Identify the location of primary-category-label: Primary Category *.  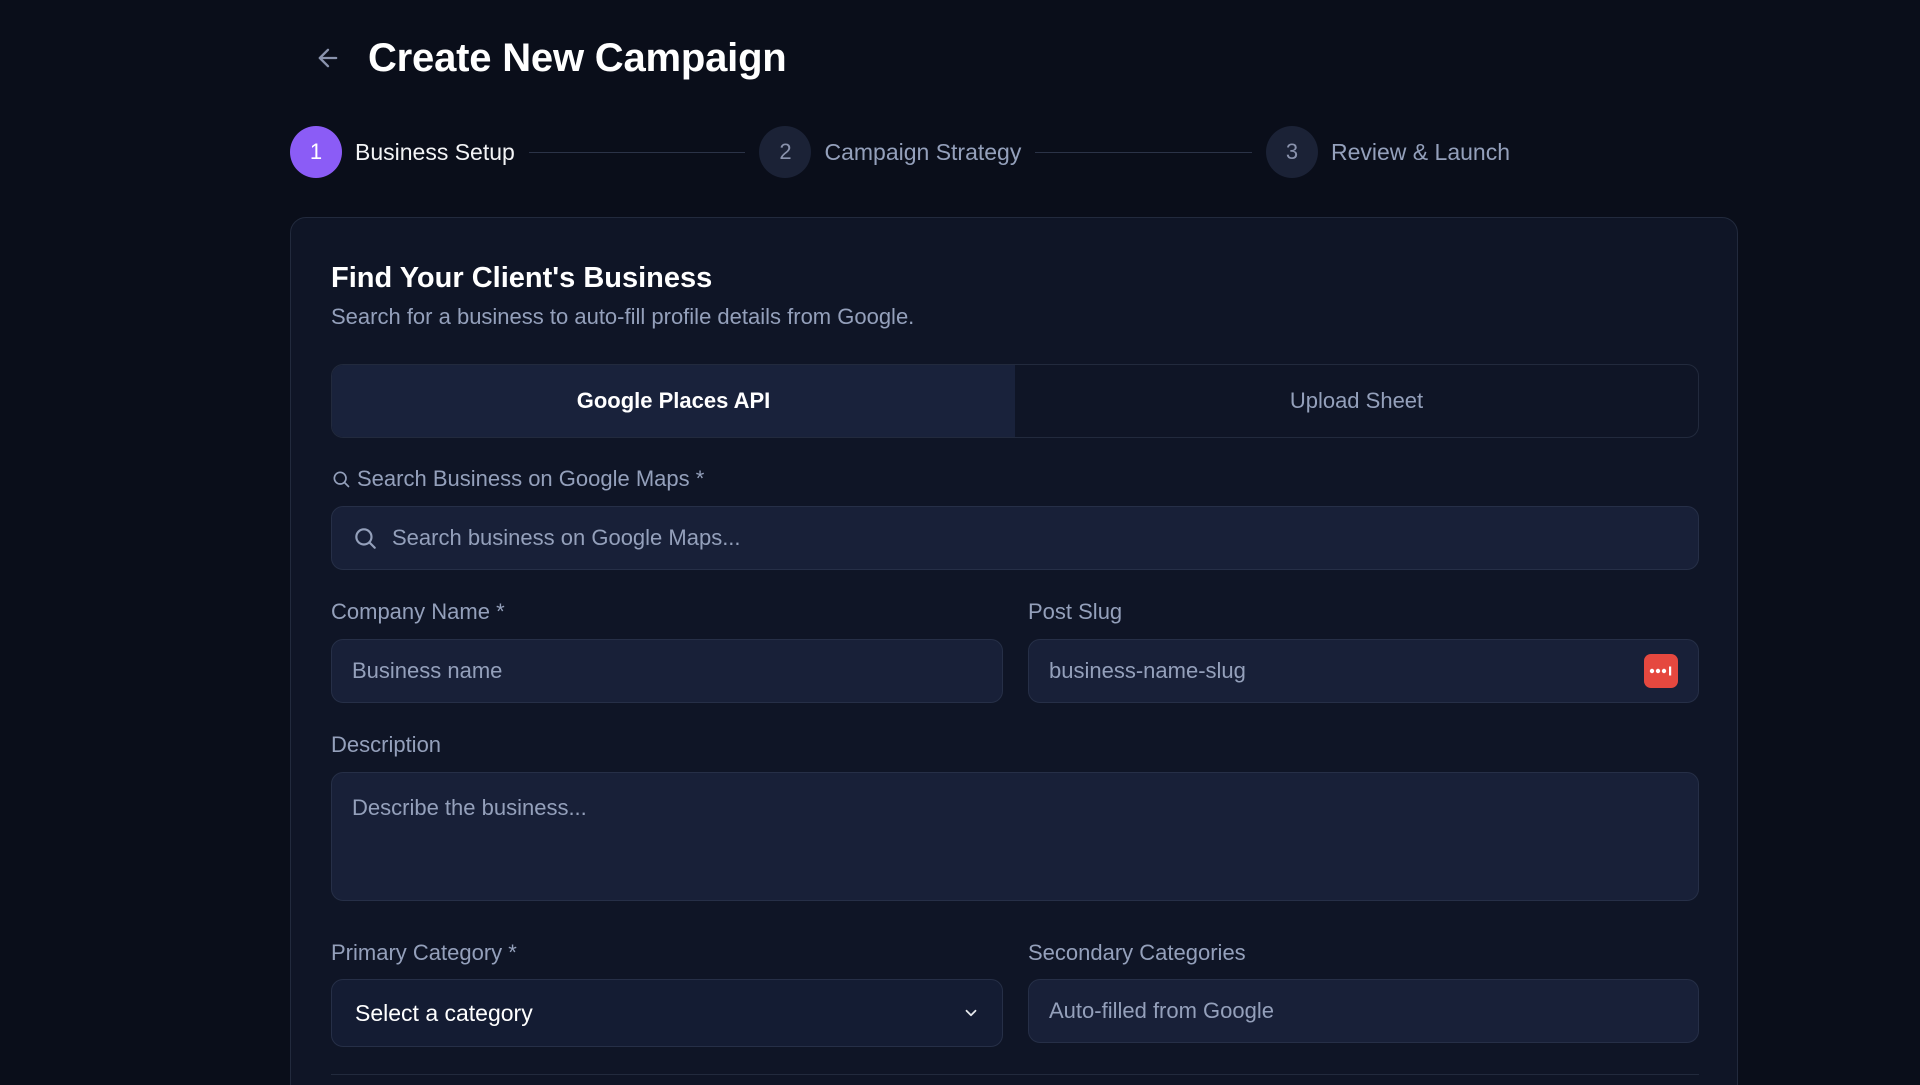
(424, 952).